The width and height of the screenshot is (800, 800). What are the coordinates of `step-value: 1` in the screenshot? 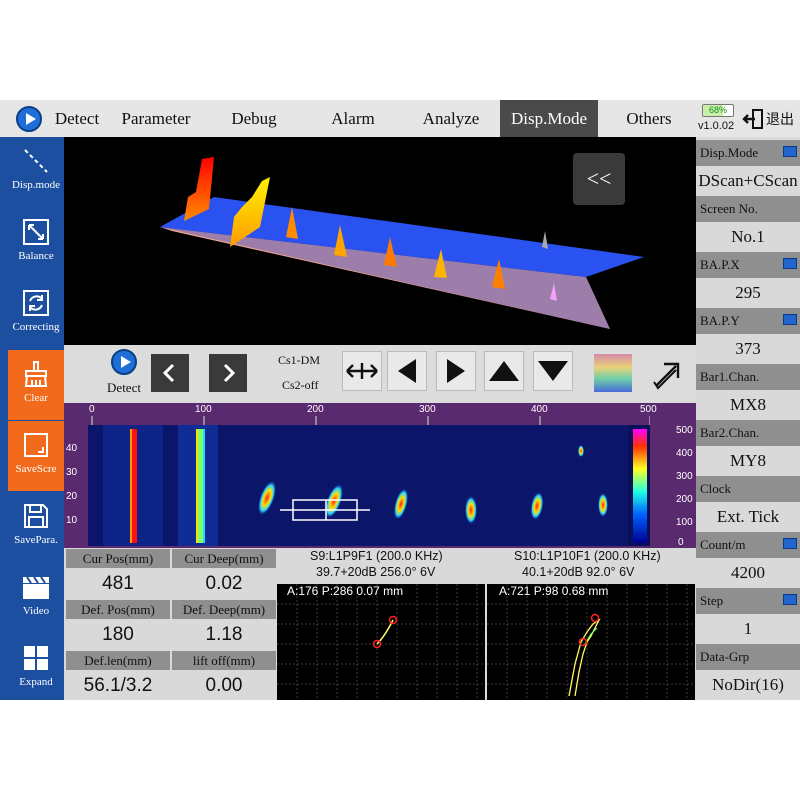 It's located at (748, 629).